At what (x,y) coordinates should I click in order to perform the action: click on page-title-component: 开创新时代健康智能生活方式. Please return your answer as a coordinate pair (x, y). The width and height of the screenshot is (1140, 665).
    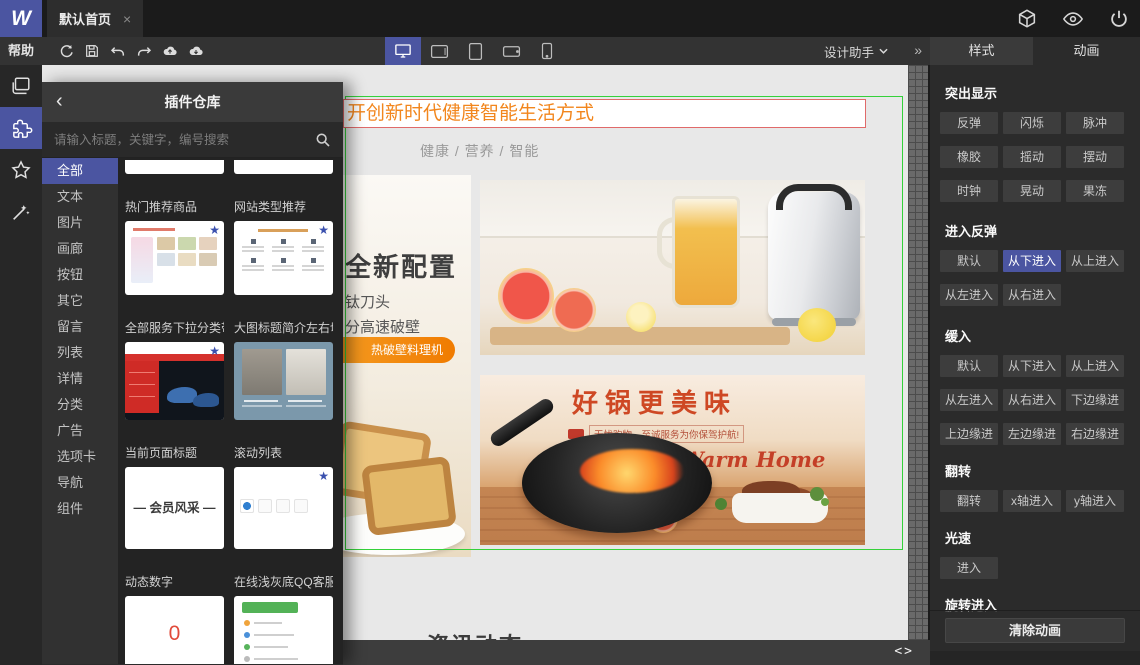
    Looking at the image, I should click on (604, 113).